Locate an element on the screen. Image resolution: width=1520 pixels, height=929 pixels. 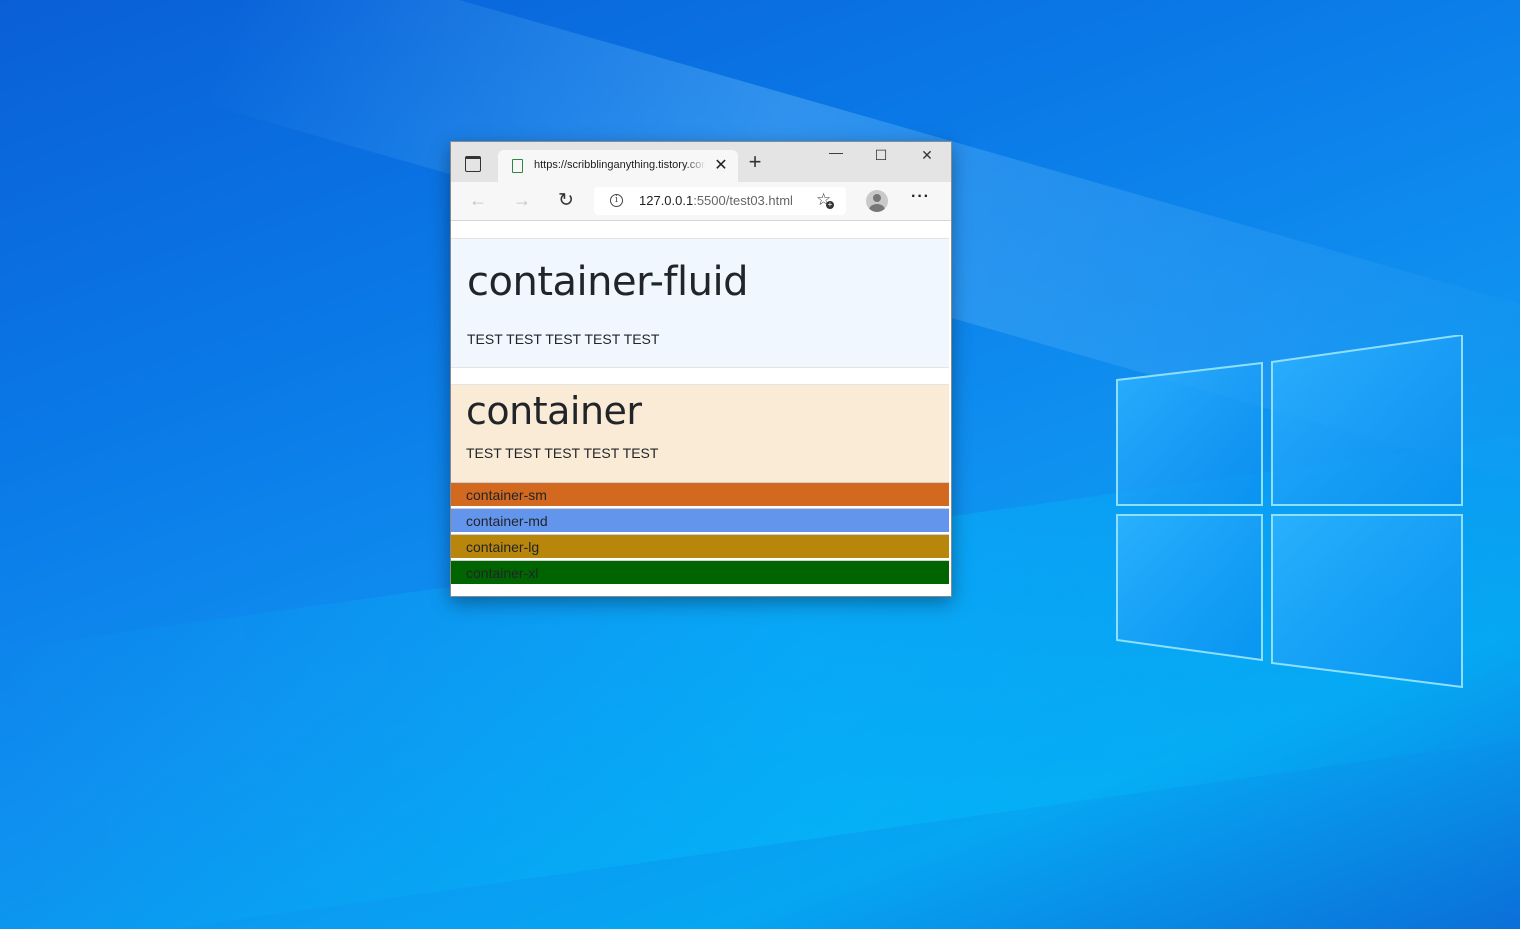
info-icon: i is located at coordinates (616, 200).